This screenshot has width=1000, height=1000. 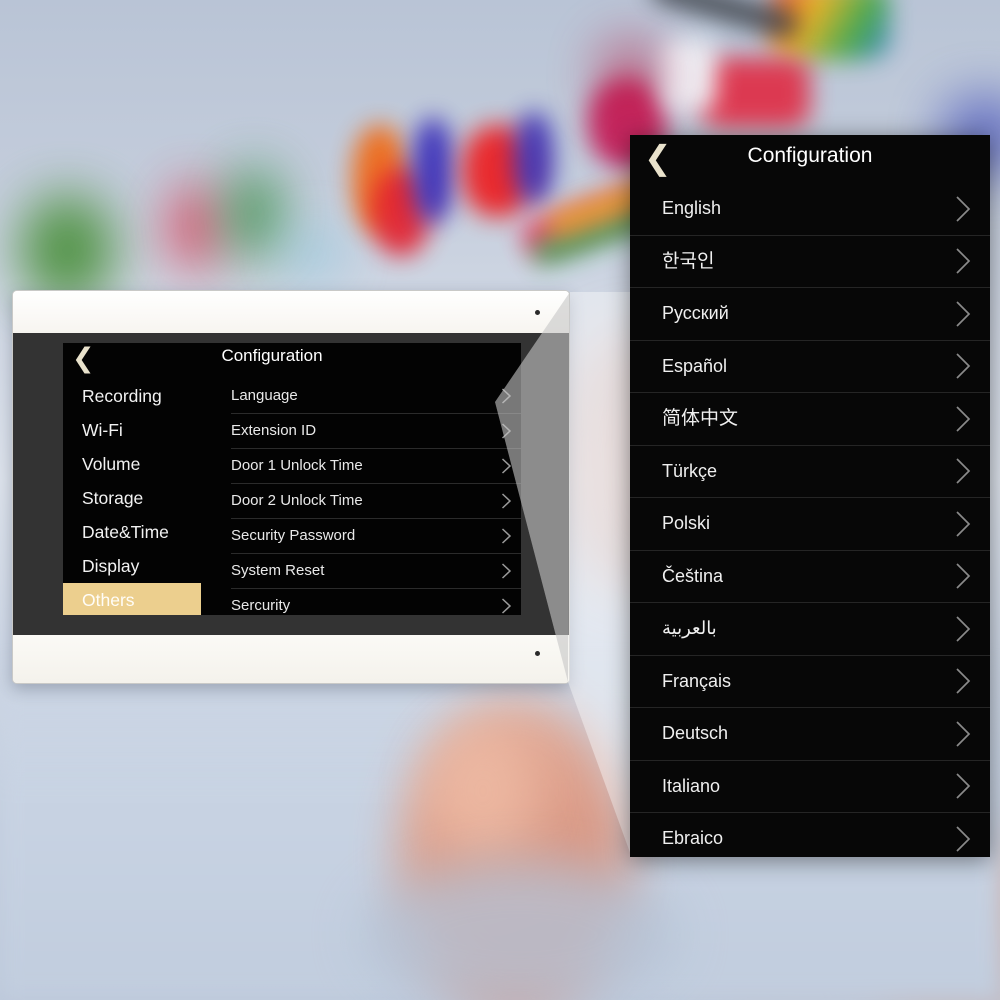 I want to click on device-body: Recording Wi-Fi Volume Storage Date&Time, so click(x=292, y=497).